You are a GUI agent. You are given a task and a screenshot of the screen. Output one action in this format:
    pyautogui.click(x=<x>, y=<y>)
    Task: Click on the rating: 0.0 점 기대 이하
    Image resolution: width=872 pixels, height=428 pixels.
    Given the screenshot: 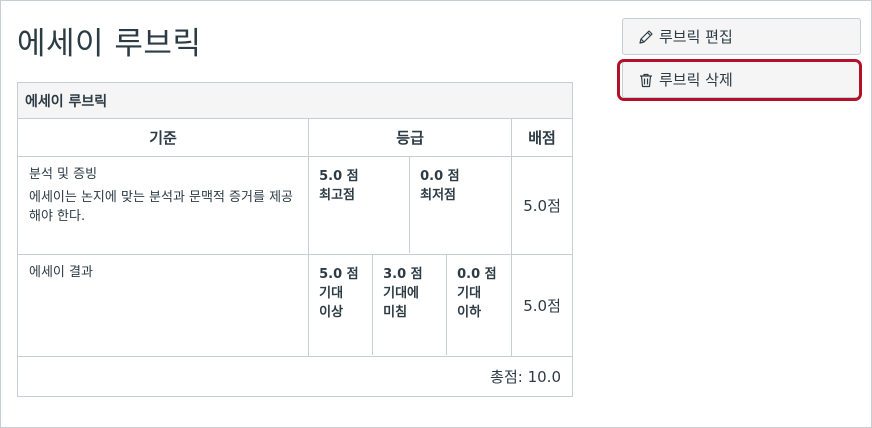 What is the action you would take?
    pyautogui.click(x=478, y=305)
    